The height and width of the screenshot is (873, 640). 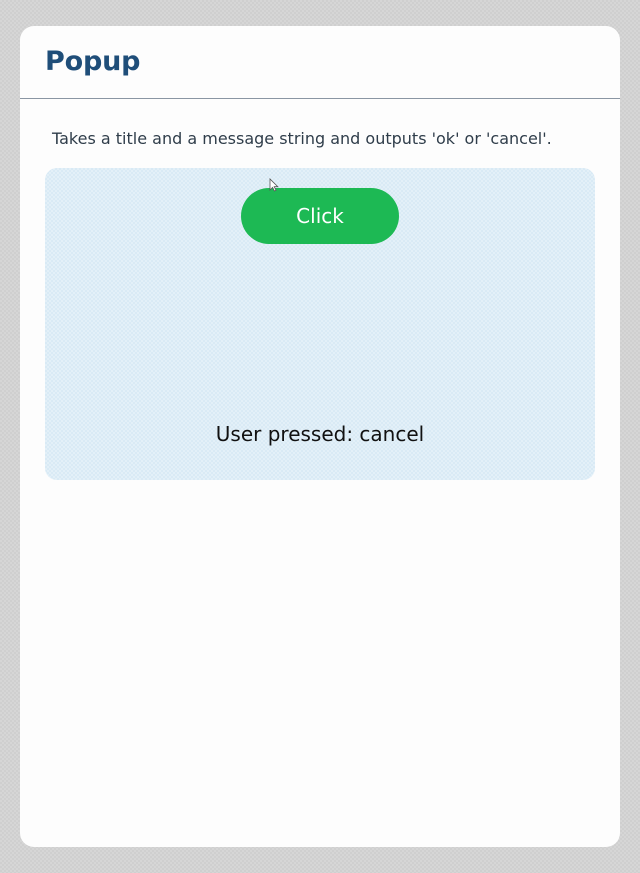 I want to click on page-title: Popup, so click(x=93, y=61).